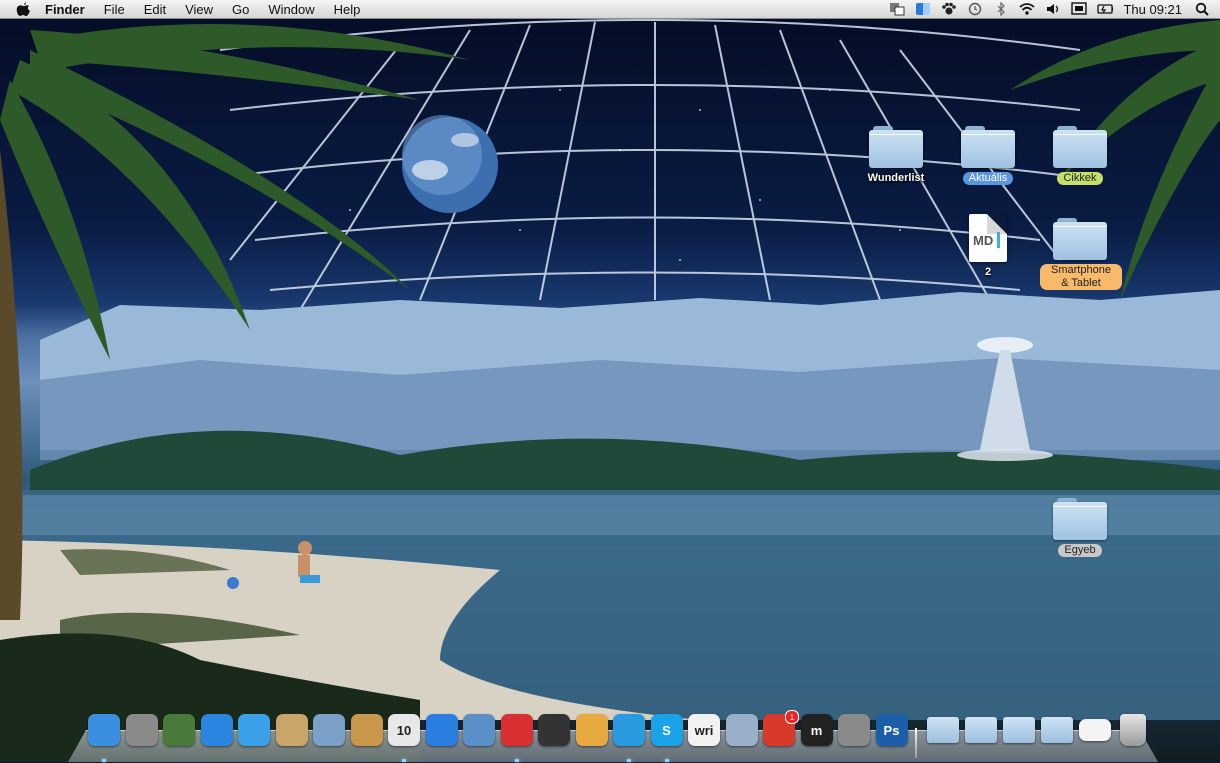 This screenshot has width=1220, height=763. I want to click on gear-icon, so click(854, 730).